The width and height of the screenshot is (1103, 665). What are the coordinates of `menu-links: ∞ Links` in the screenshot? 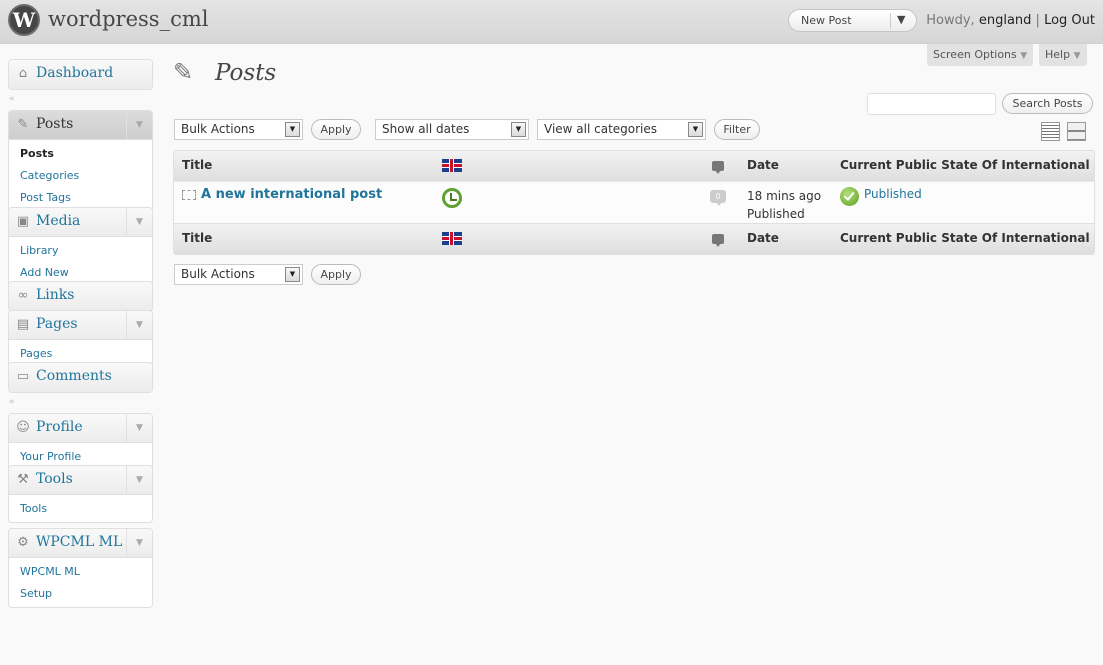 It's located at (80, 296).